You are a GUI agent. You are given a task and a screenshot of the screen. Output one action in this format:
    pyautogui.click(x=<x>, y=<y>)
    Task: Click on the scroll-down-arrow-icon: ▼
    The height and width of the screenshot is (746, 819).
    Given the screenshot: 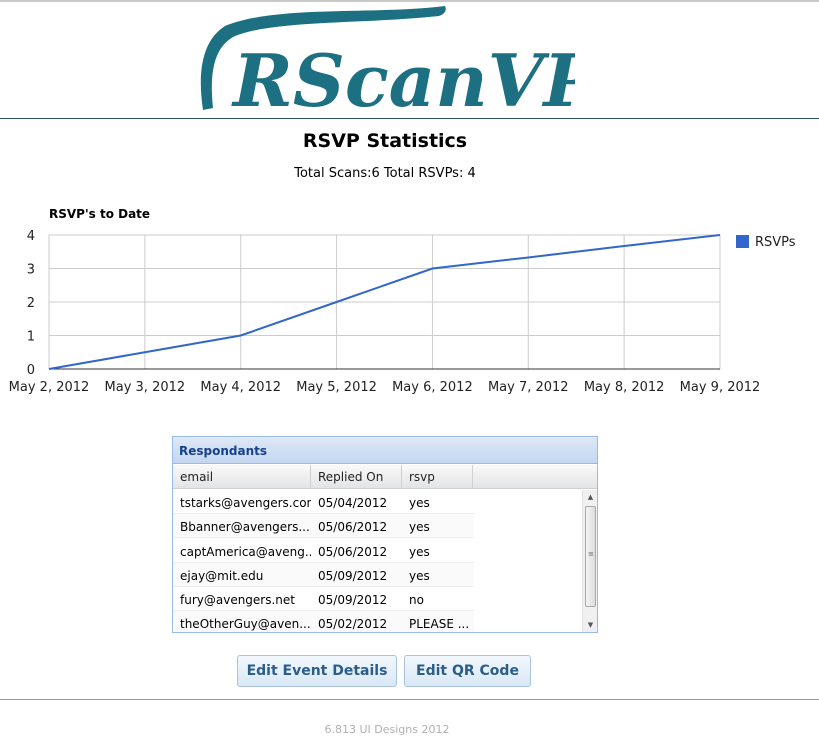 What is the action you would take?
    pyautogui.click(x=590, y=625)
    